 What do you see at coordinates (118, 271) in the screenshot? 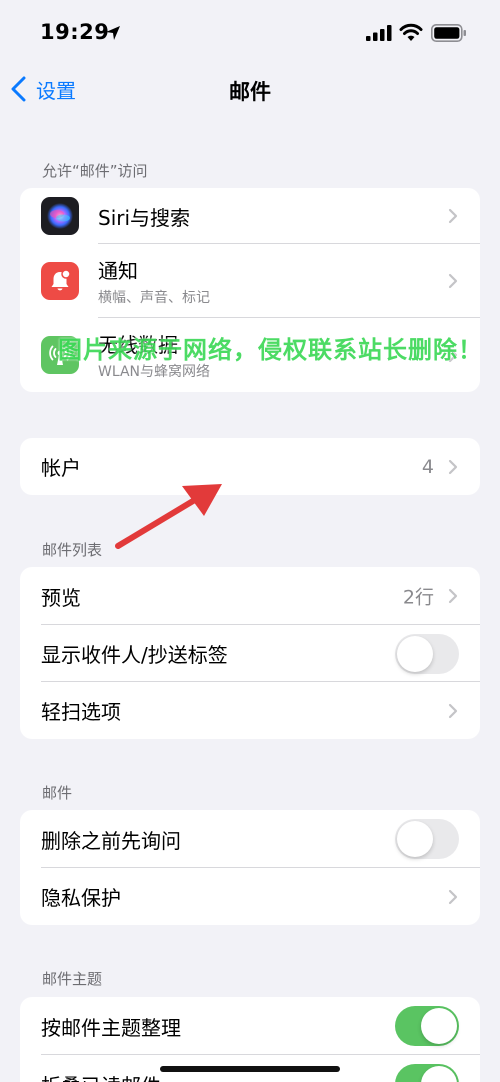
I see `notifications-label: 通知` at bounding box center [118, 271].